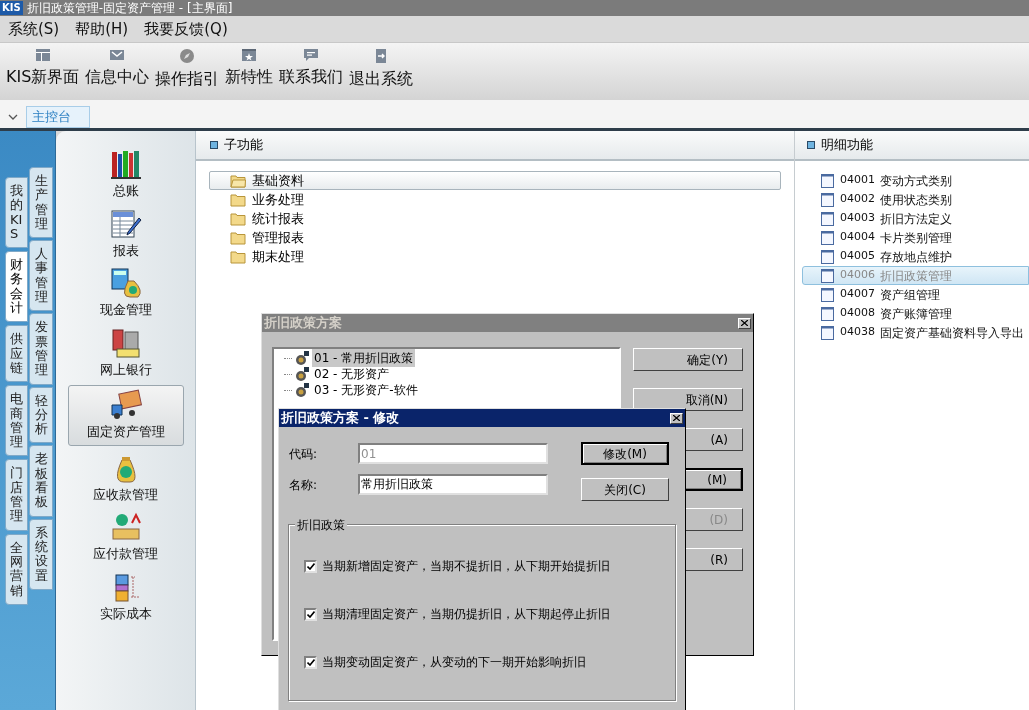  Describe the element at coordinates (915, 313) in the screenshot. I see `detail-item: 04008 资产账簿管理` at that location.